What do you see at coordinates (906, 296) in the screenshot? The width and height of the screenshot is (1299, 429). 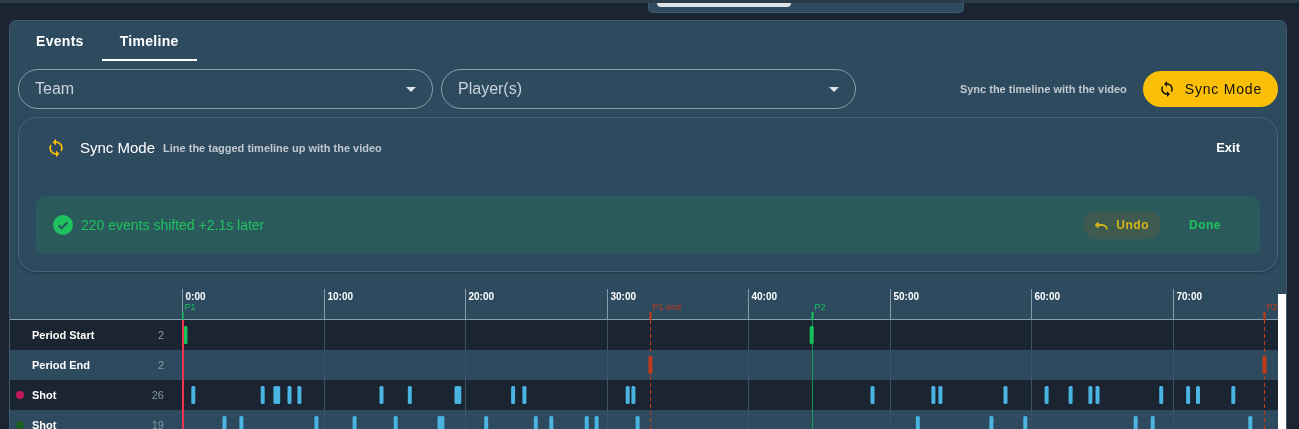 I see `time-label: 50:00` at bounding box center [906, 296].